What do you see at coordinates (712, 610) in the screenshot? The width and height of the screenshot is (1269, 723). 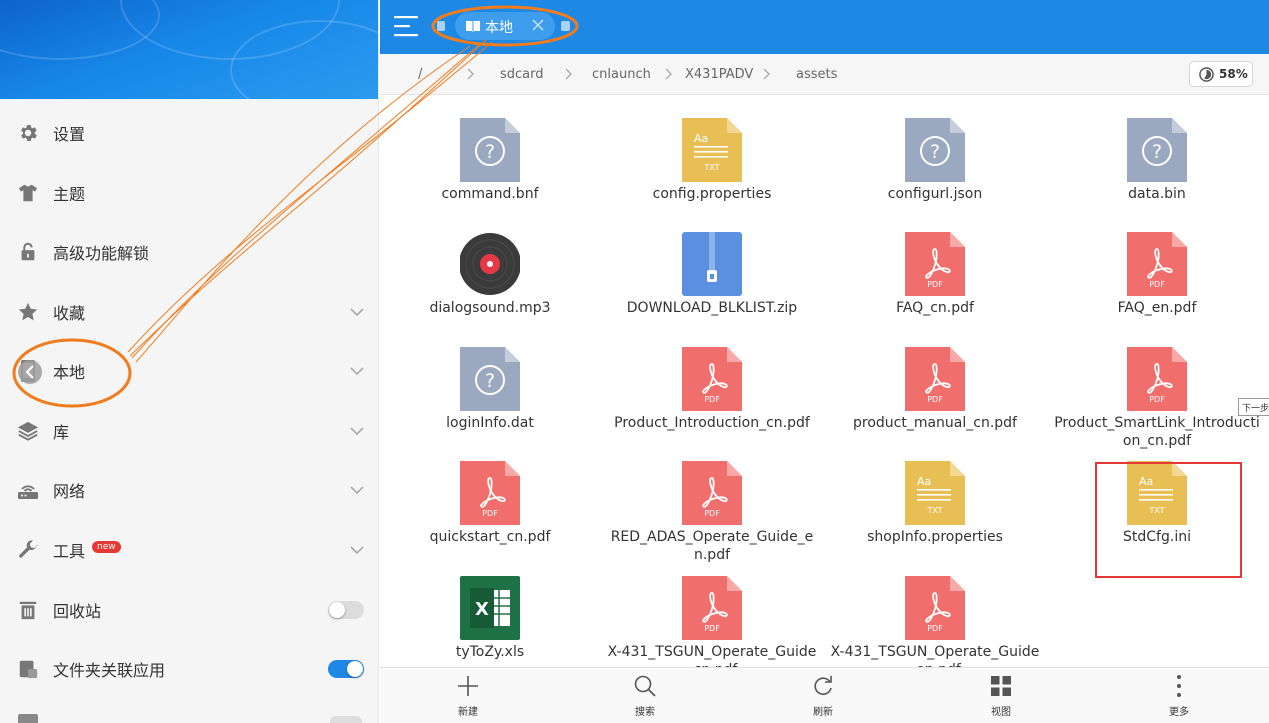 I see `file-item: PDF X-431_TSGUN_Operate_Guide_cn.pdf` at bounding box center [712, 610].